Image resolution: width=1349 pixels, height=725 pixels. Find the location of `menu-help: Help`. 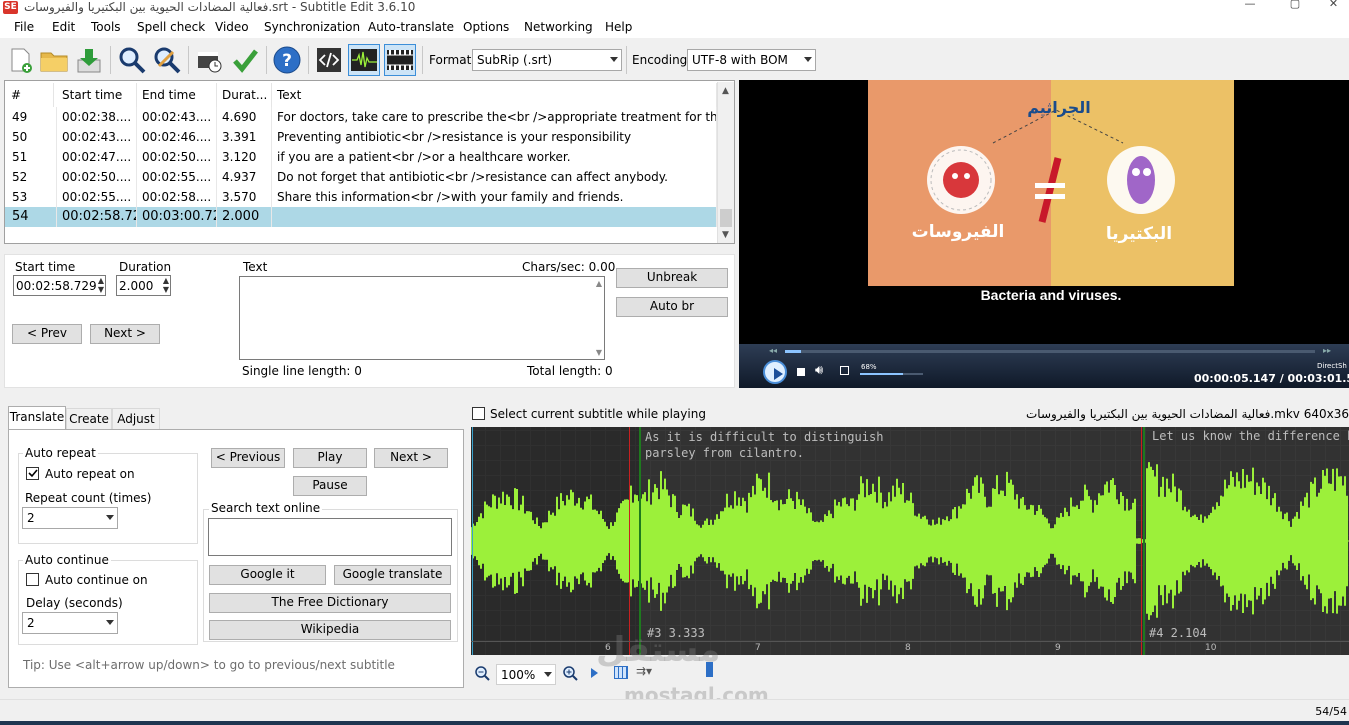

menu-help: Help is located at coordinates (618, 27).